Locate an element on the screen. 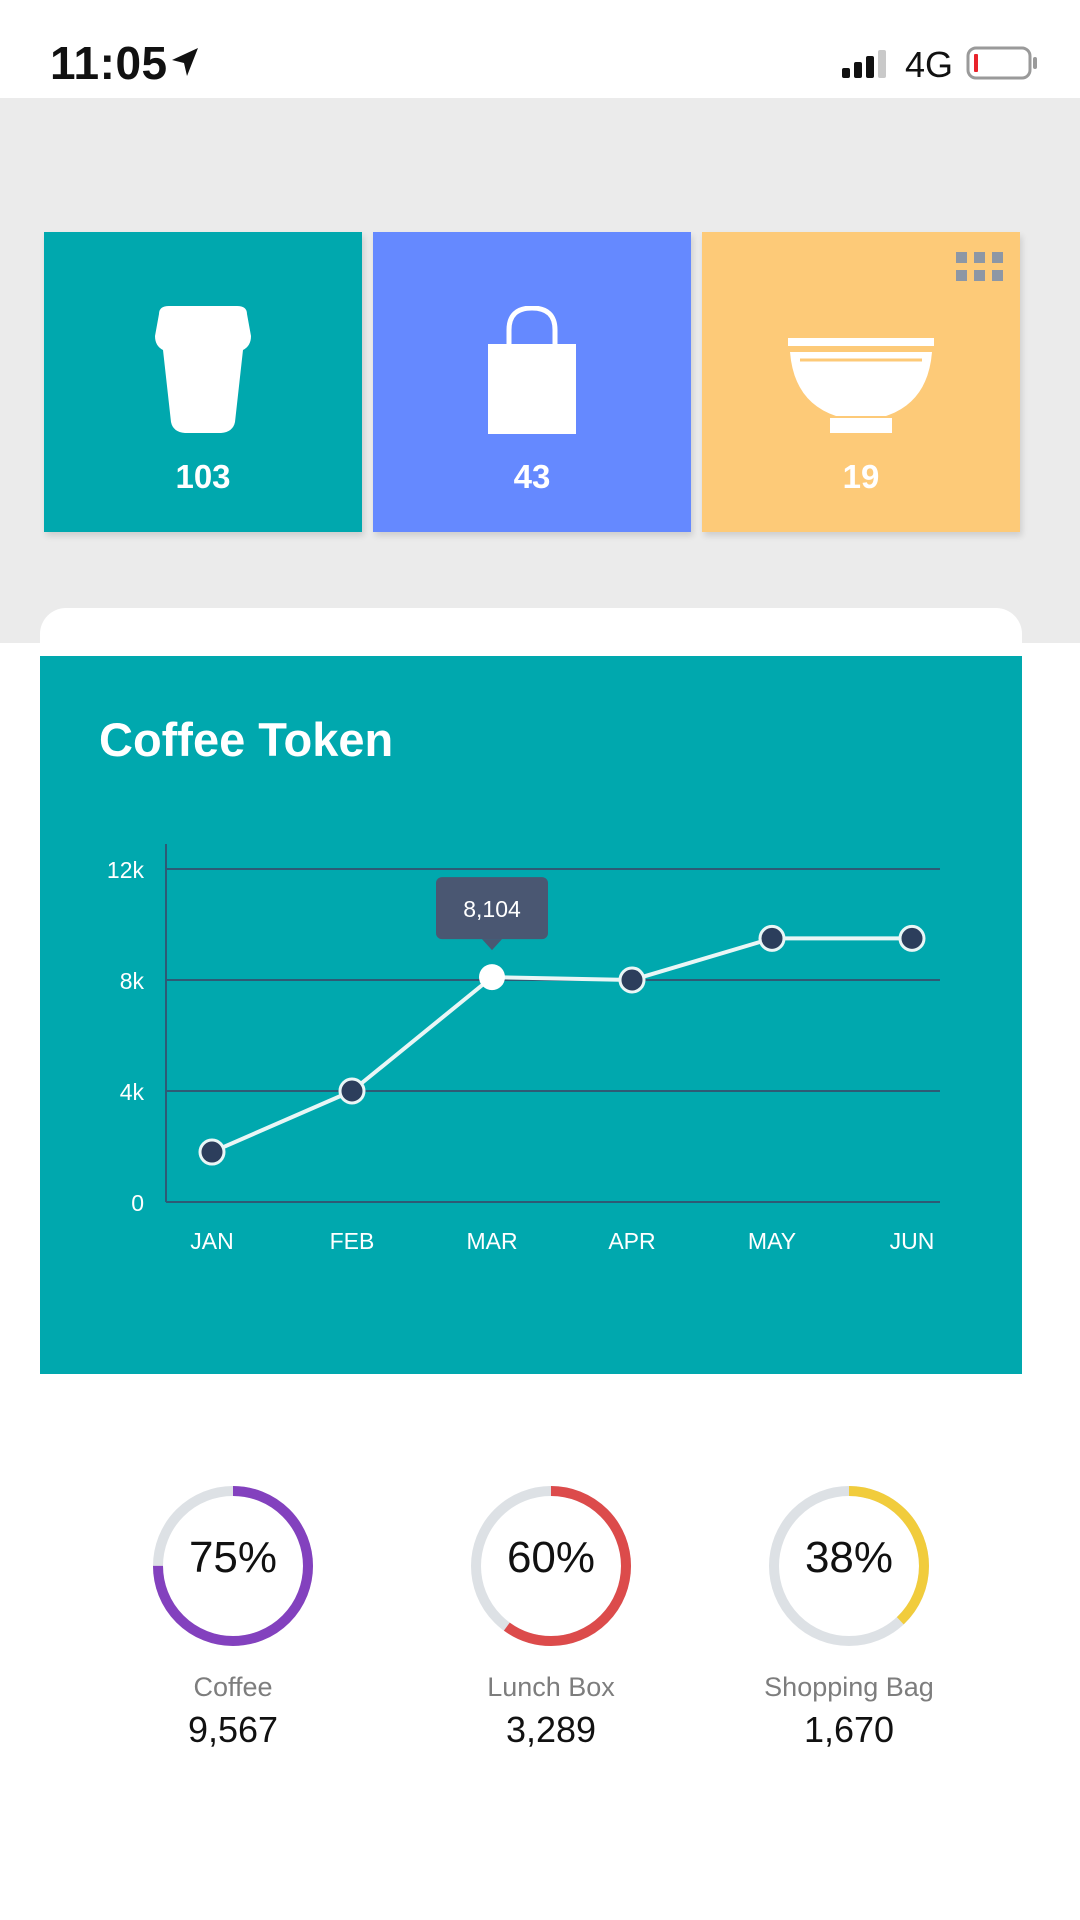 The image size is (1080, 1920). donut-label: Coffee is located at coordinates (233, 1687).